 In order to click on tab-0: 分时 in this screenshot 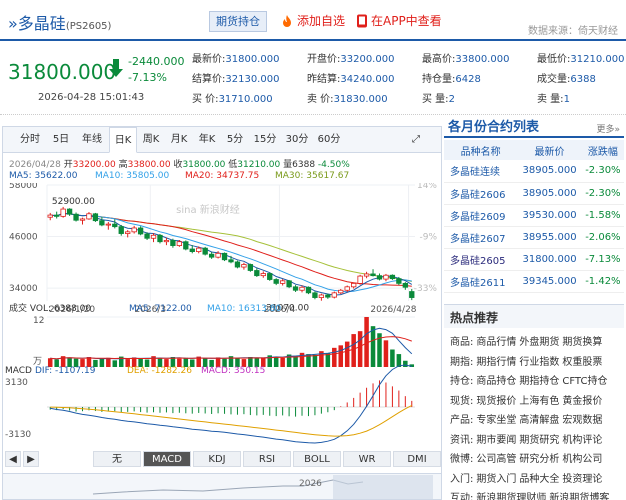, I will do `click(30, 139)`.